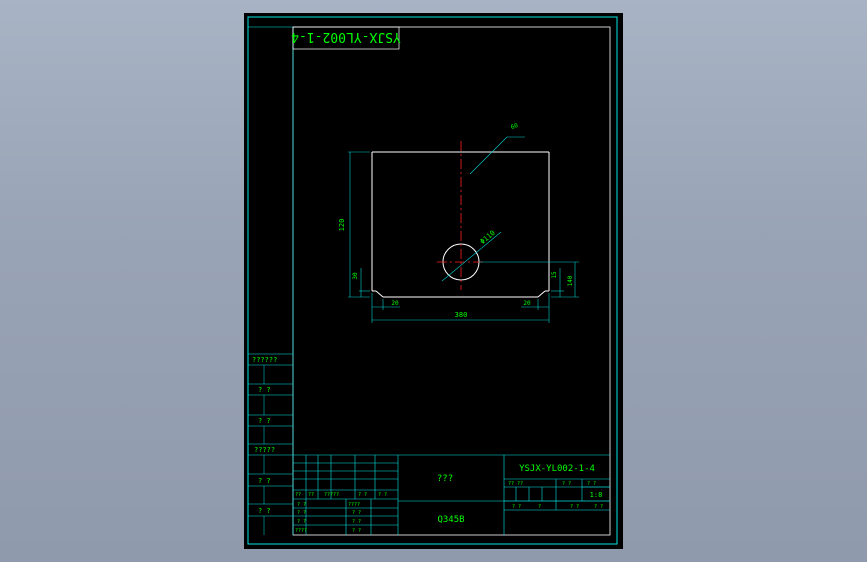 This screenshot has width=867, height=562. I want to click on dim-overall-width: 380, so click(461, 315).